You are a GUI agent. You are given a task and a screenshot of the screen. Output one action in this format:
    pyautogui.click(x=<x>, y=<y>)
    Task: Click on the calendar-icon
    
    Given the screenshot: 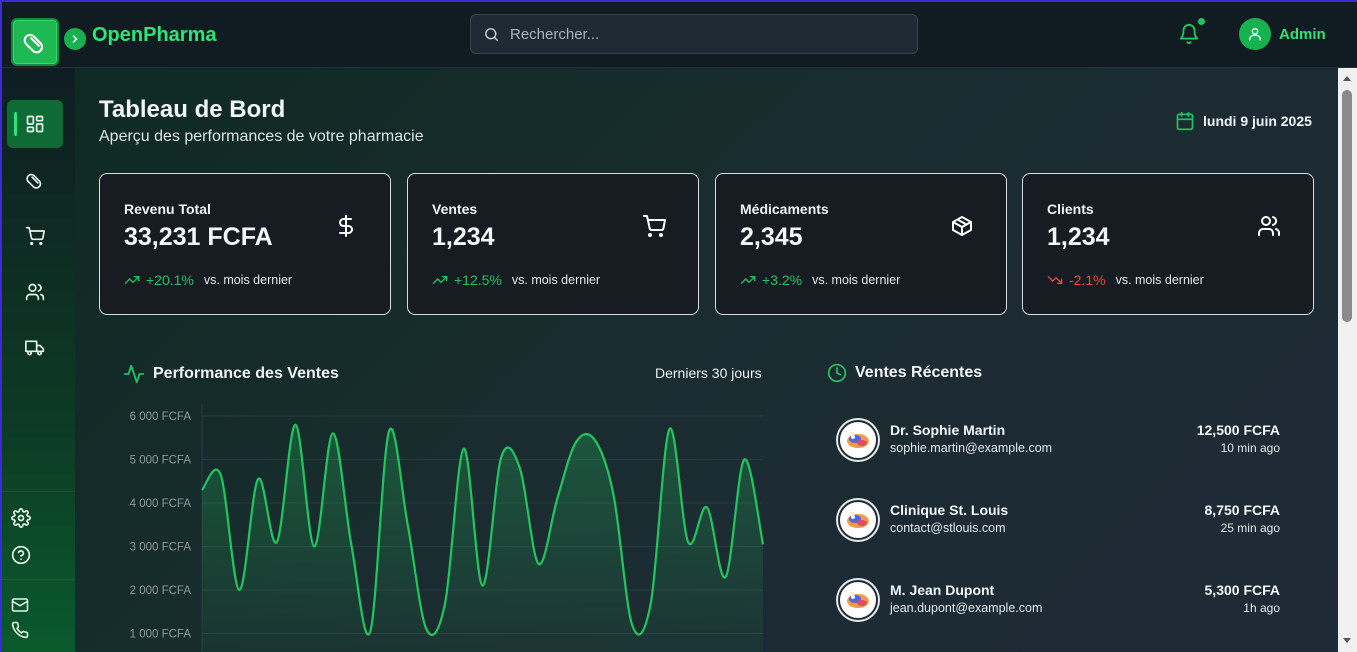 What is the action you would take?
    pyautogui.click(x=1185, y=121)
    